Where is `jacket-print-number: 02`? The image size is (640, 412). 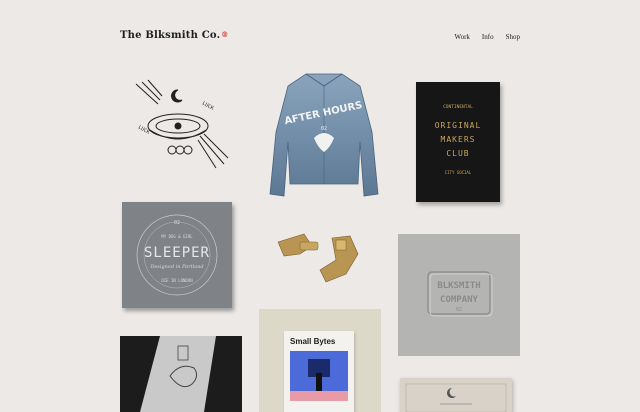
jacket-print-number: 02 is located at coordinates (324, 129).